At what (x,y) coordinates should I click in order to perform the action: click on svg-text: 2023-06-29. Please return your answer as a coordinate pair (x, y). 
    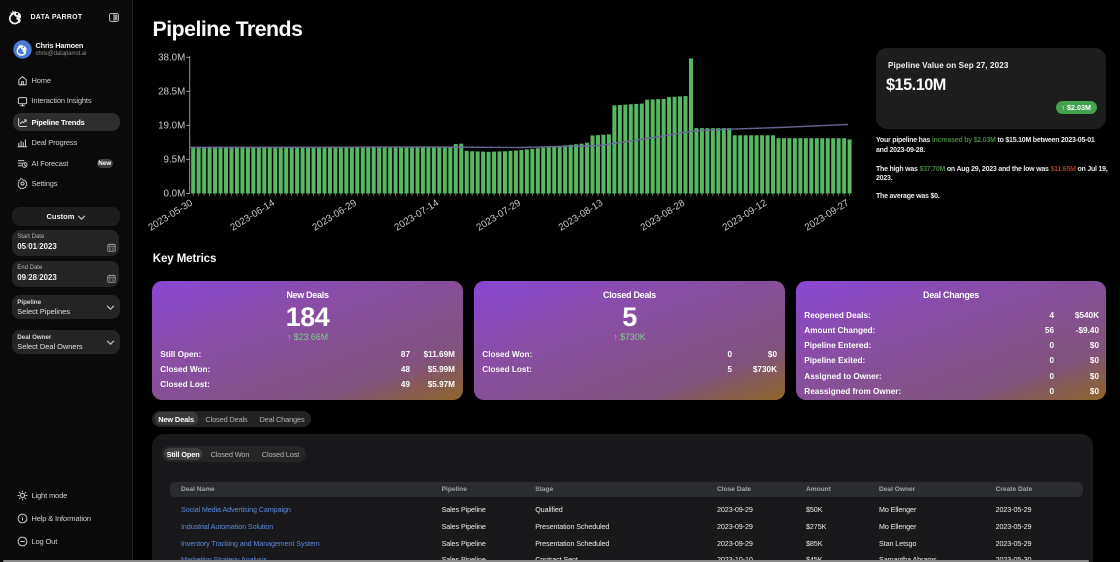
    Looking at the image, I should click on (335, 216).